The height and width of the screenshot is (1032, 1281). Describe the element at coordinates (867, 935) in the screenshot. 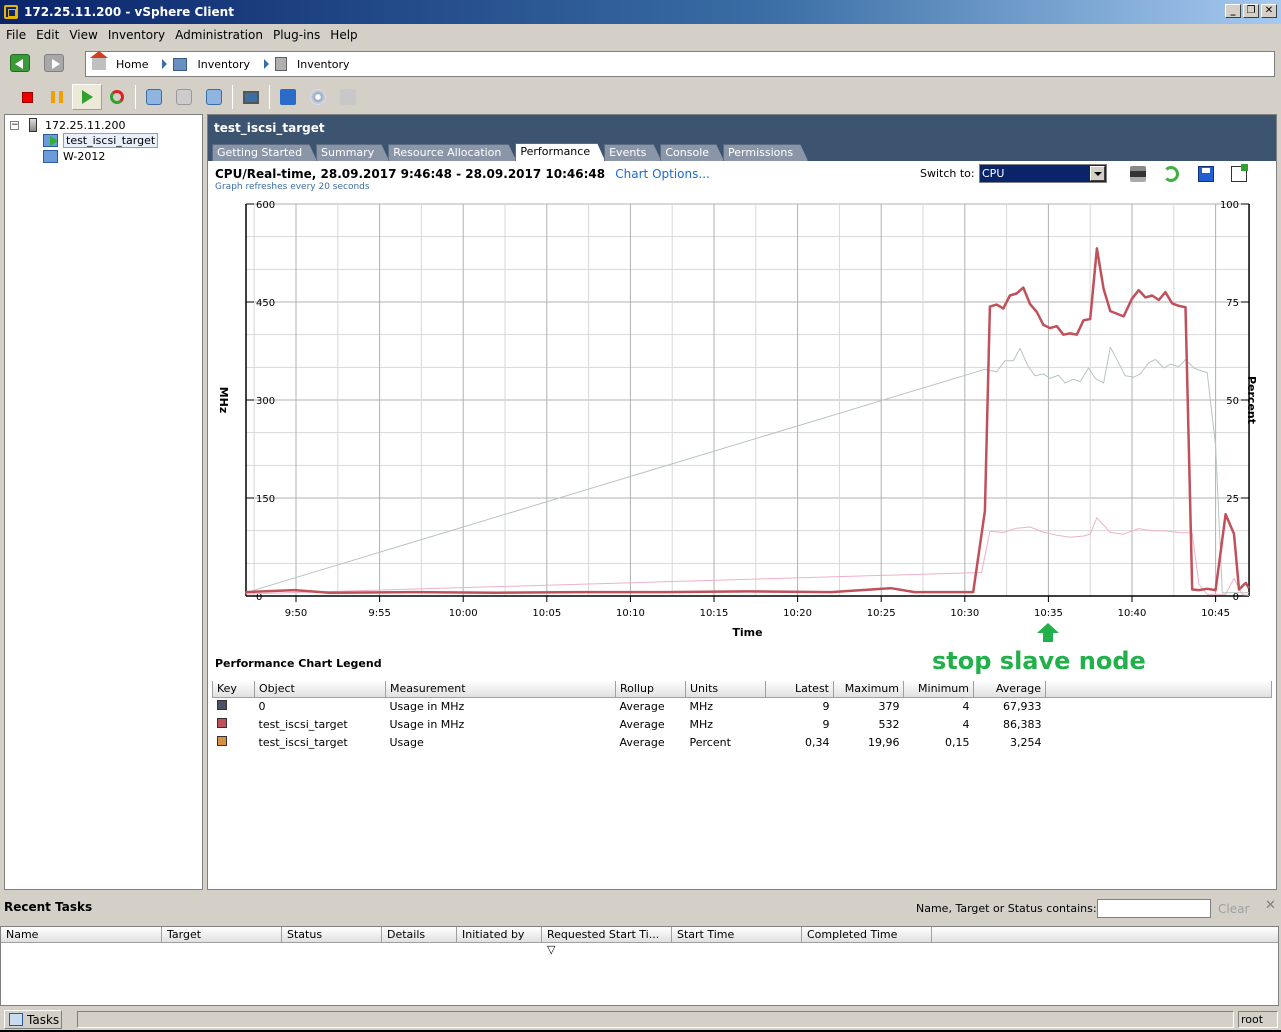

I see `col-completed-time: Completed Time` at that location.